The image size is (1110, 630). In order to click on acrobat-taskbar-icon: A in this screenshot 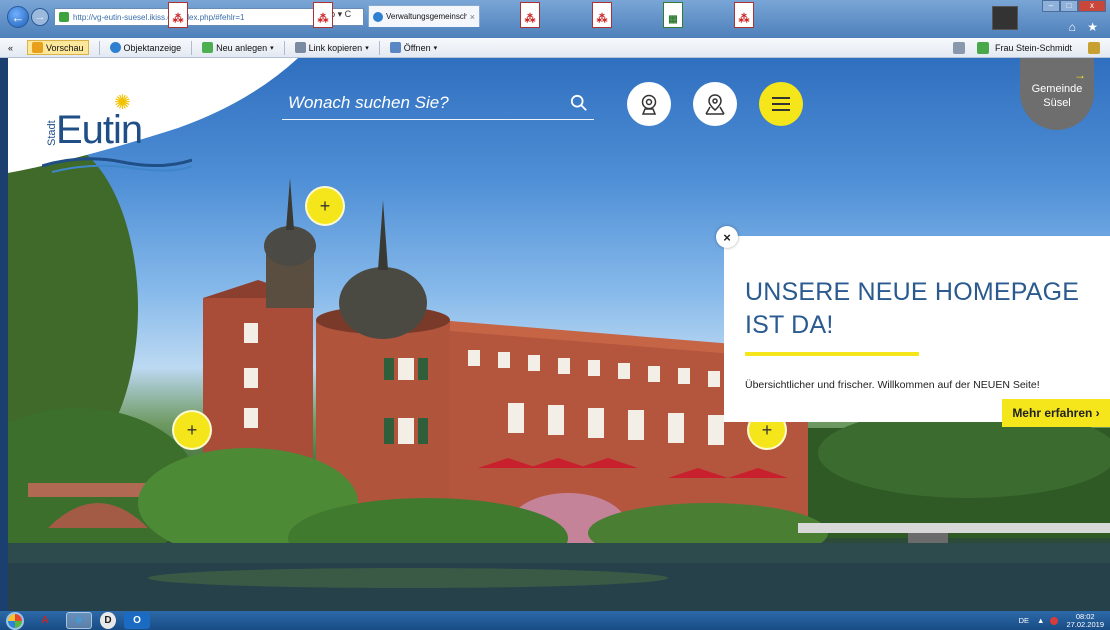, I will do `click(45, 620)`.